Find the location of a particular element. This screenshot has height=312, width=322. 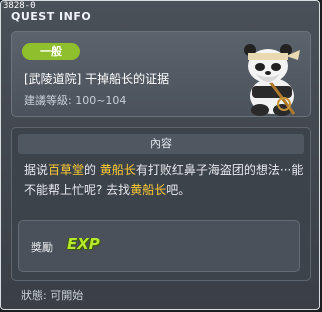

desc-part: 吧。 is located at coordinates (178, 190).